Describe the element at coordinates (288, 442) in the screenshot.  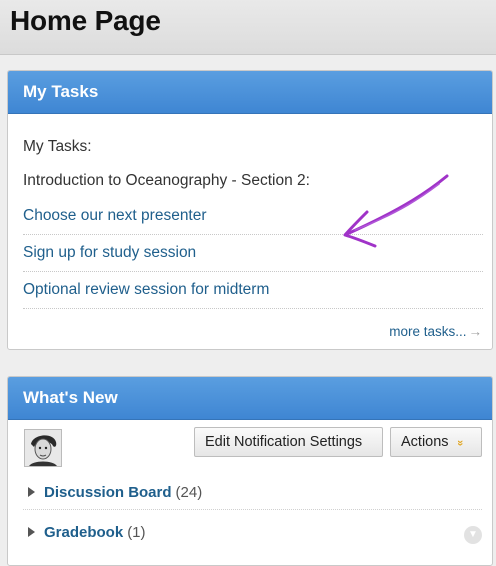
I see `edit-notification-settings-button: Edit Notification Settings` at that location.